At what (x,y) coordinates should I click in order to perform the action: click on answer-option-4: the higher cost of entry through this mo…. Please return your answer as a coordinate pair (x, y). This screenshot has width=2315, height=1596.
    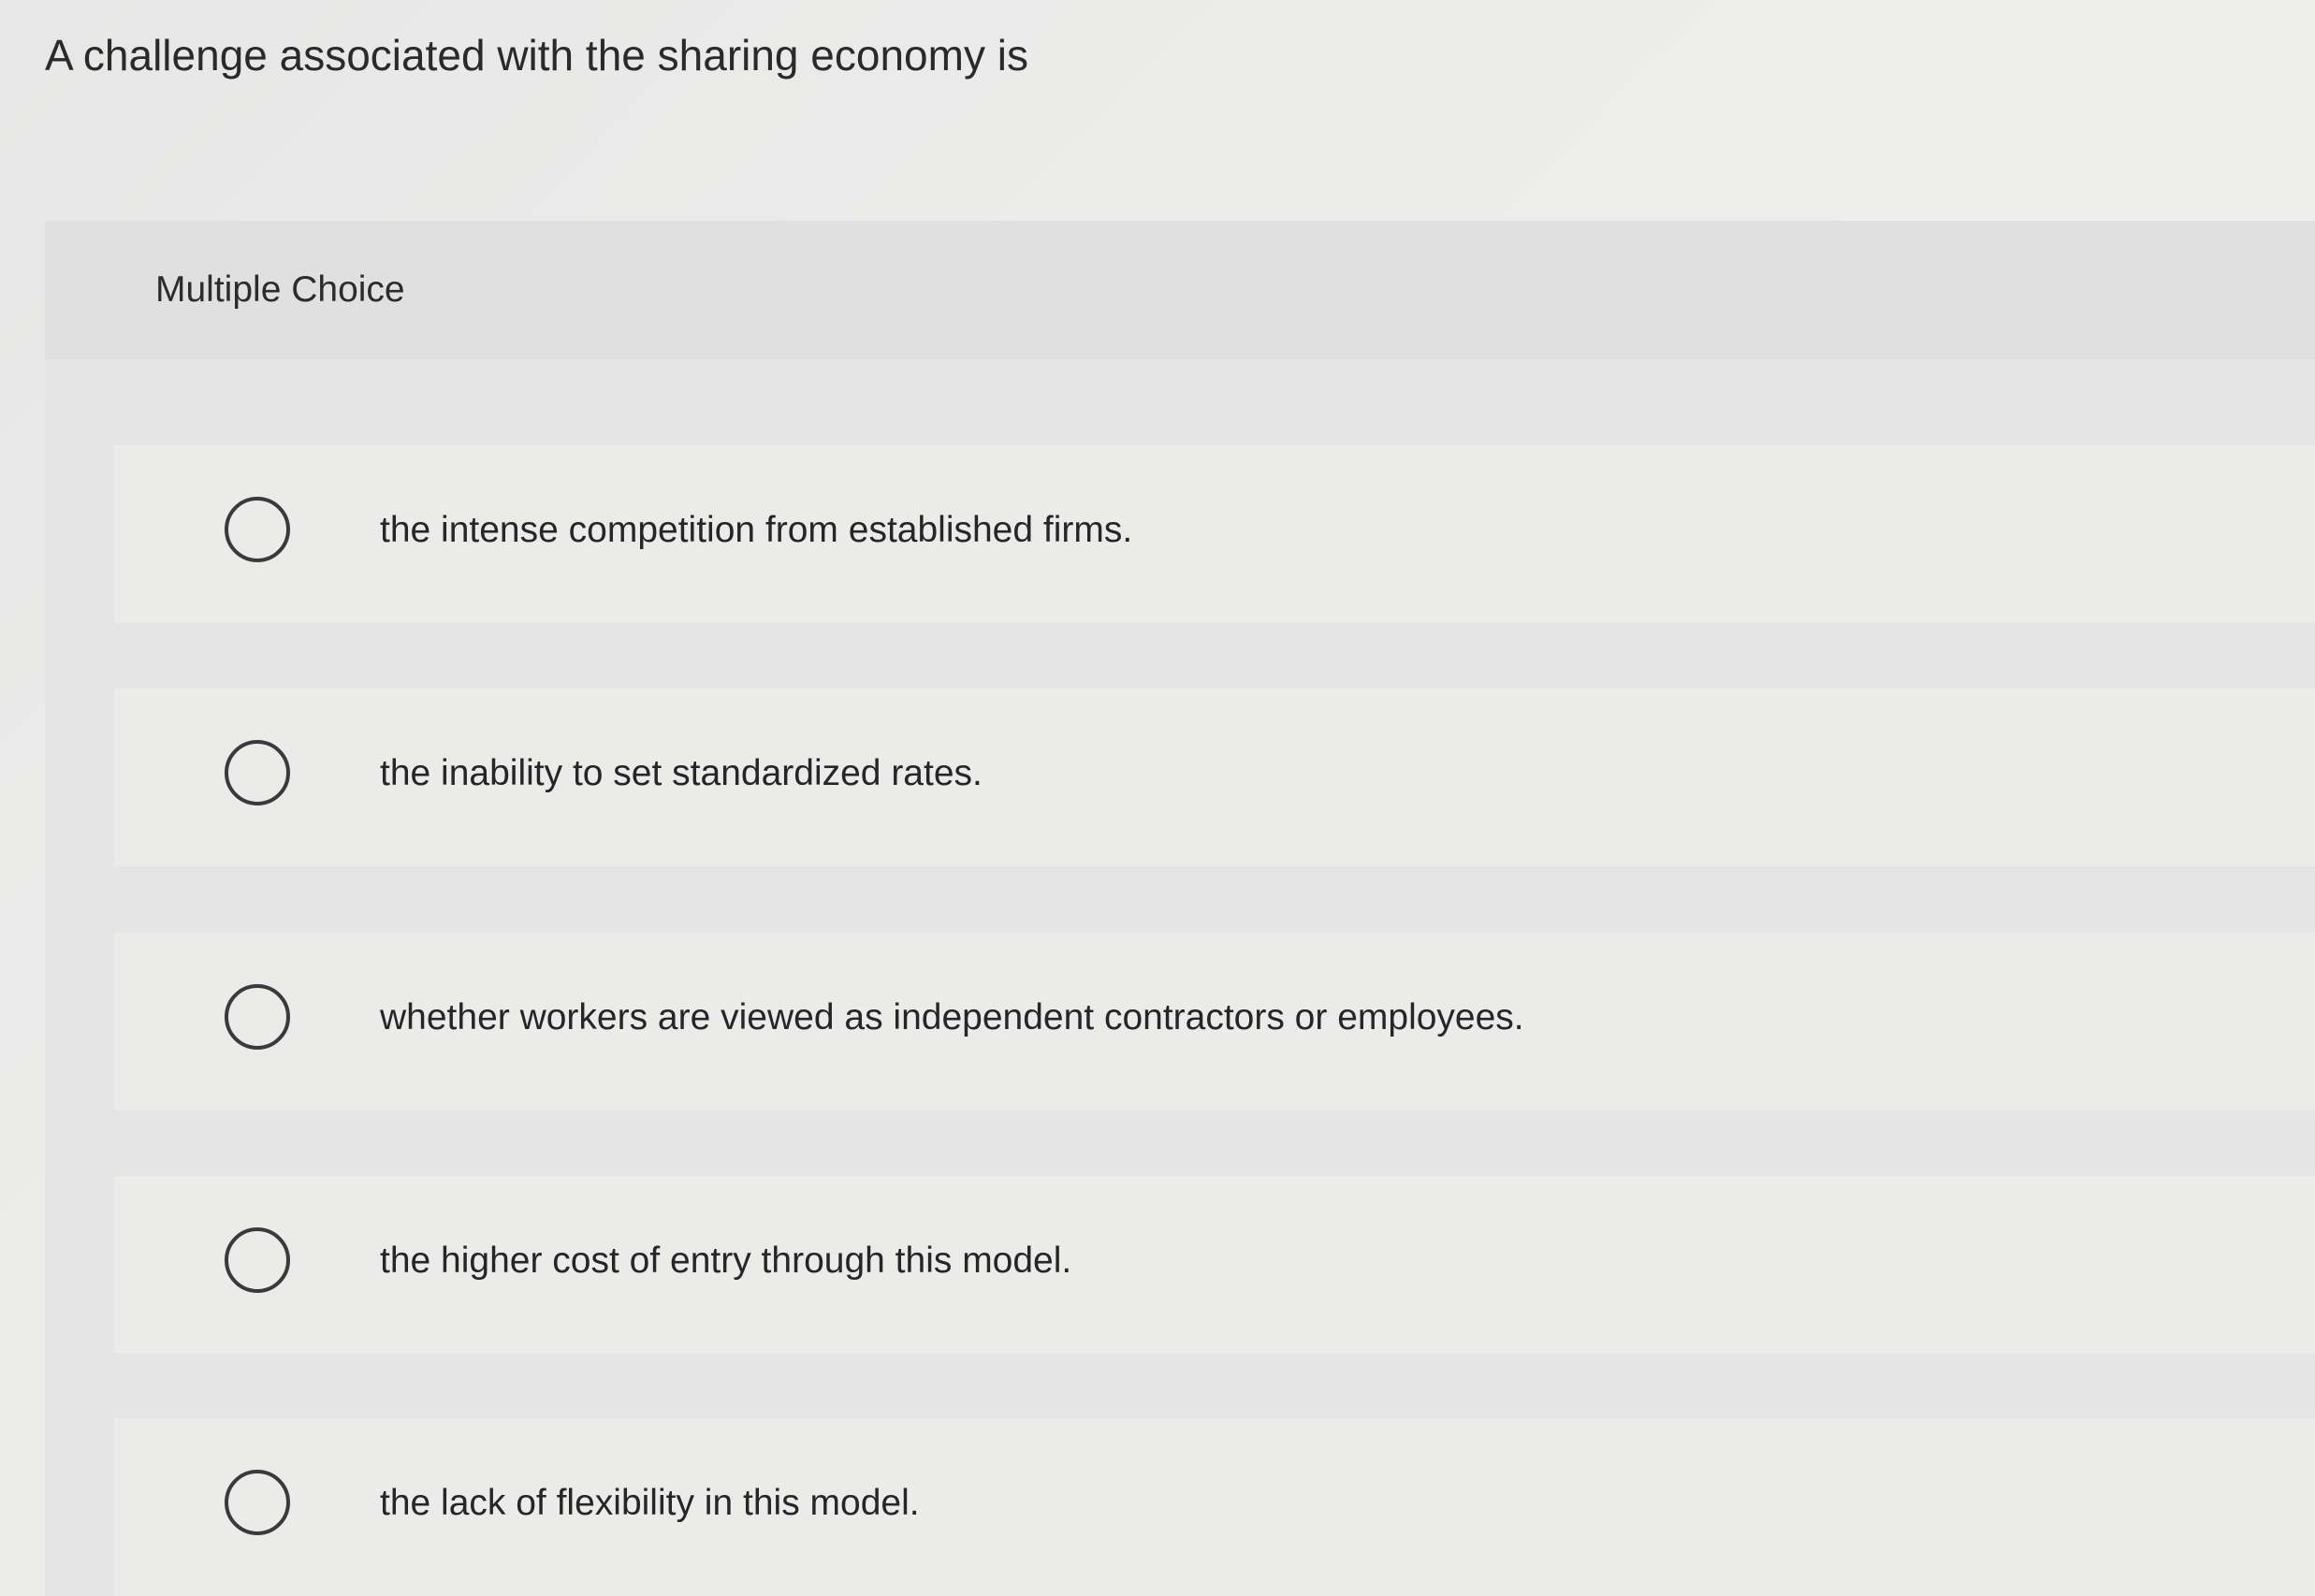
    Looking at the image, I should click on (1214, 1265).